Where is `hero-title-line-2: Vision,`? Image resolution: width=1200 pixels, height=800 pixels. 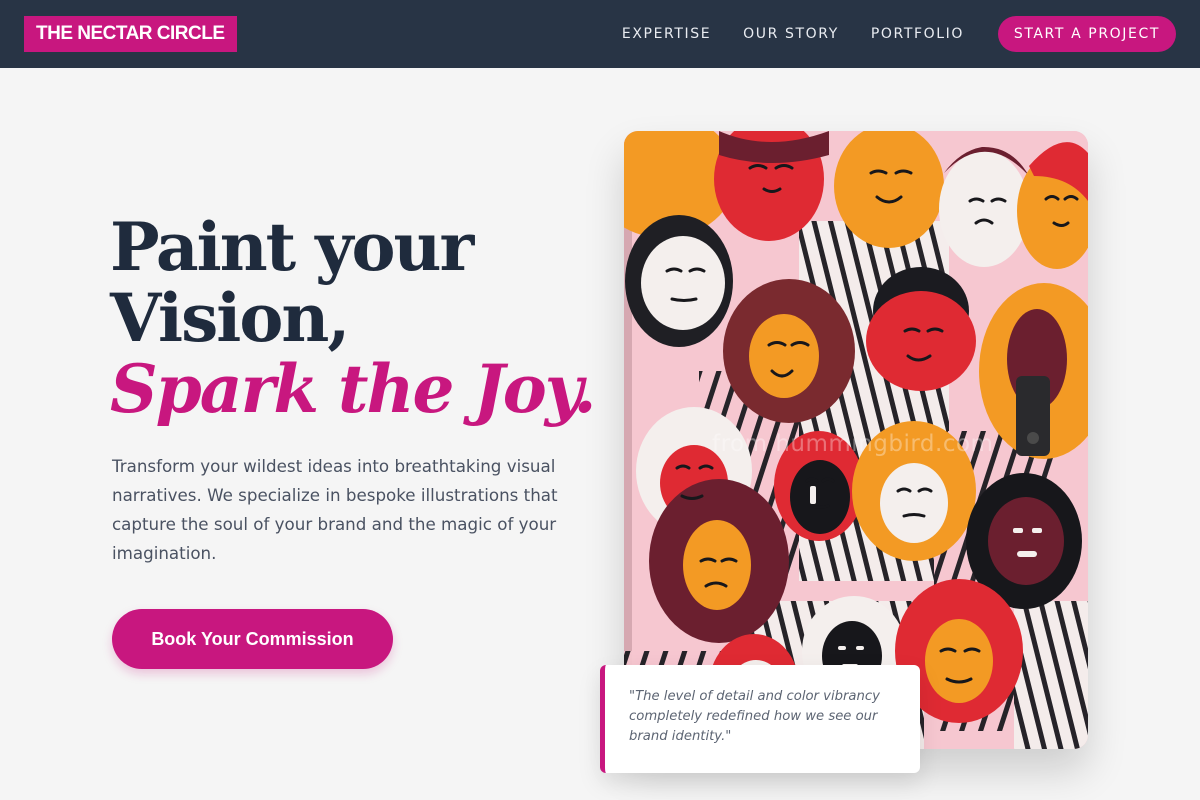
hero-title-line-2: Vision, is located at coordinates (230, 318).